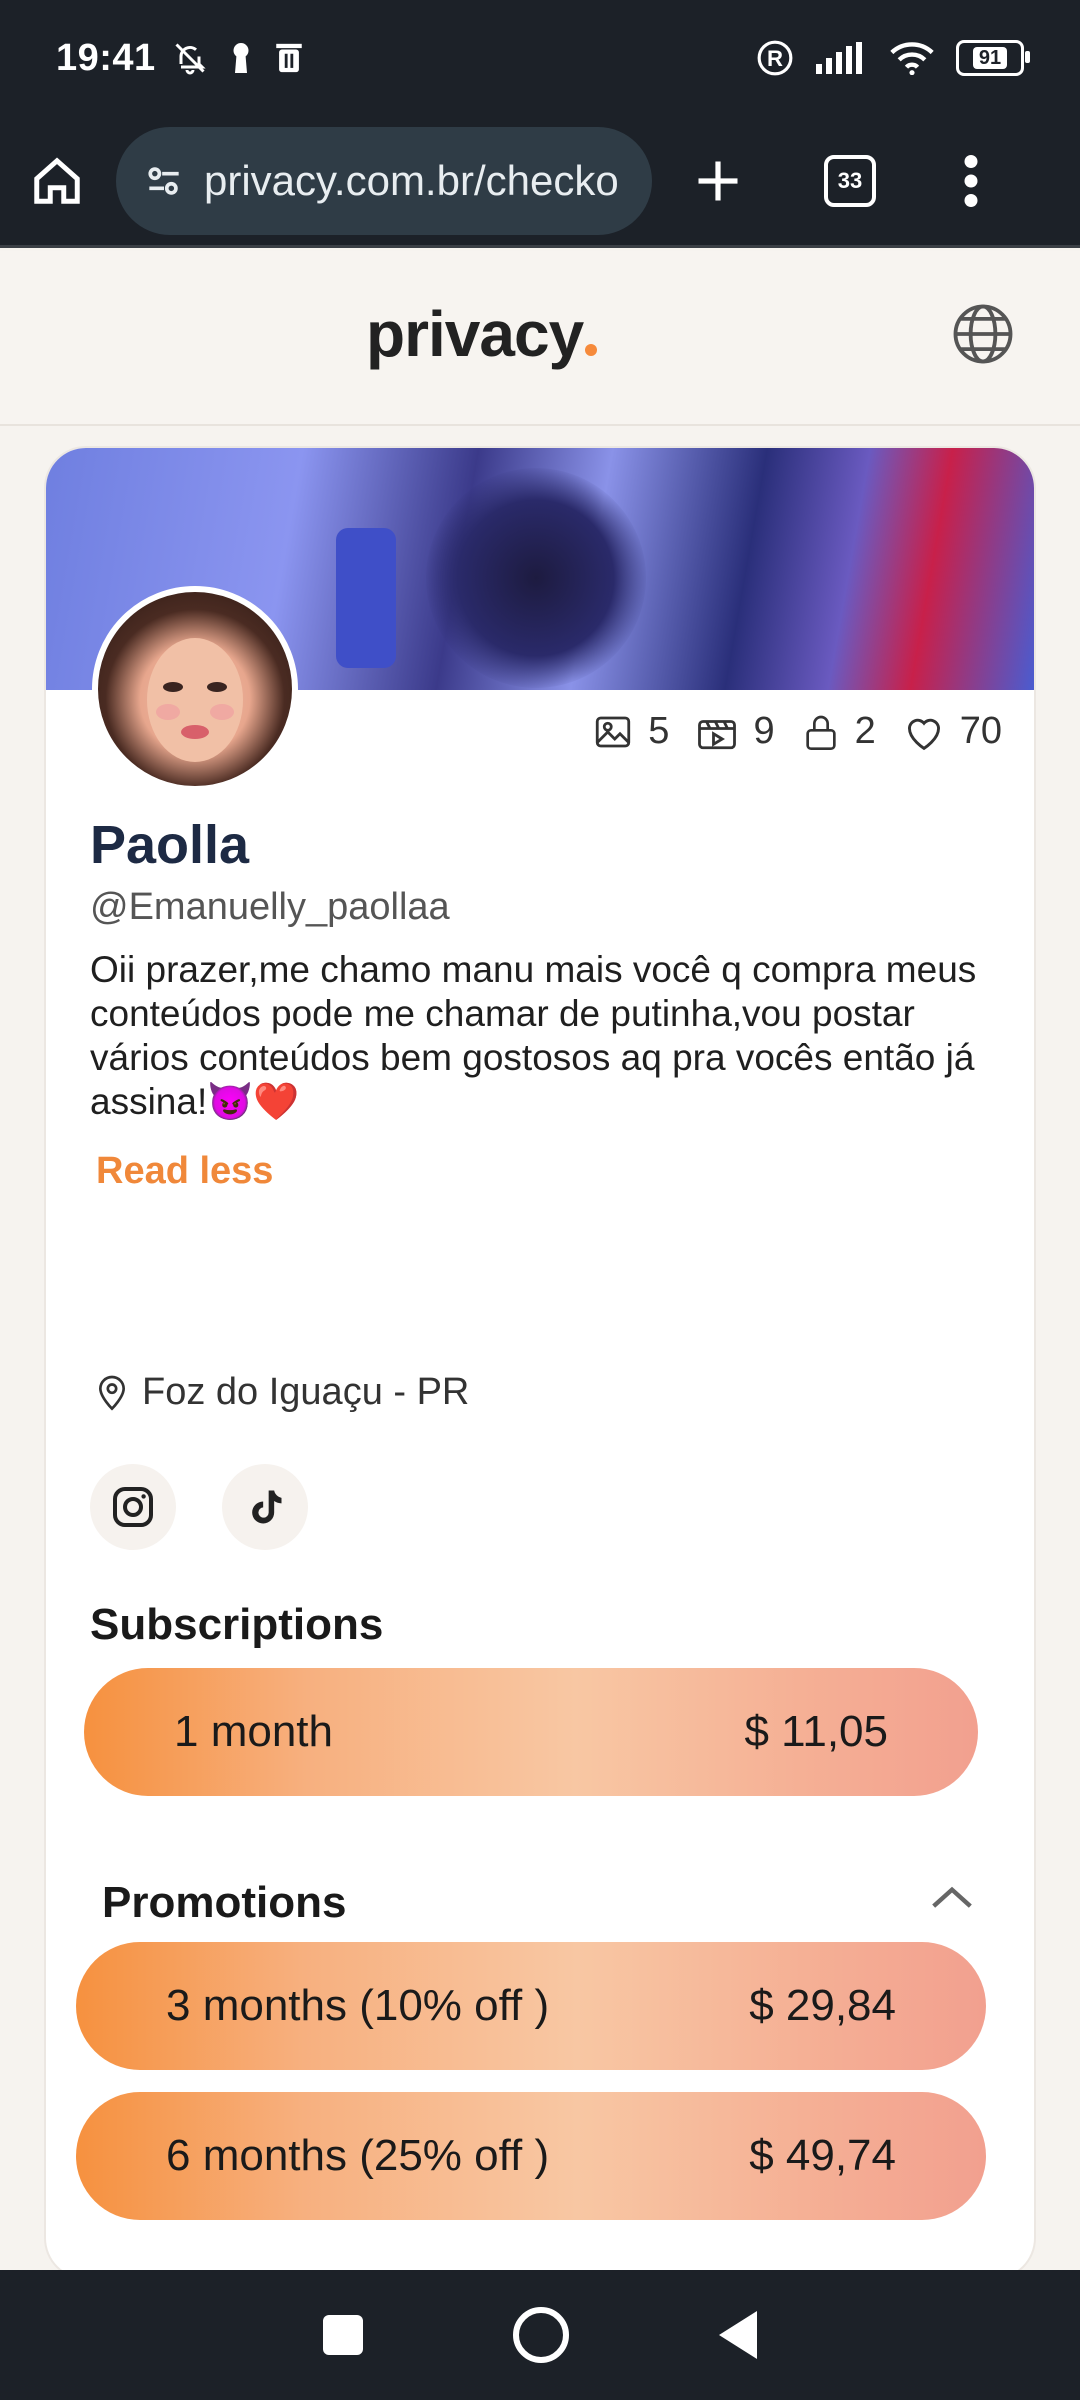 The image size is (1080, 2400). What do you see at coordinates (237, 1624) in the screenshot?
I see `subscriptions-title: Subscriptions` at bounding box center [237, 1624].